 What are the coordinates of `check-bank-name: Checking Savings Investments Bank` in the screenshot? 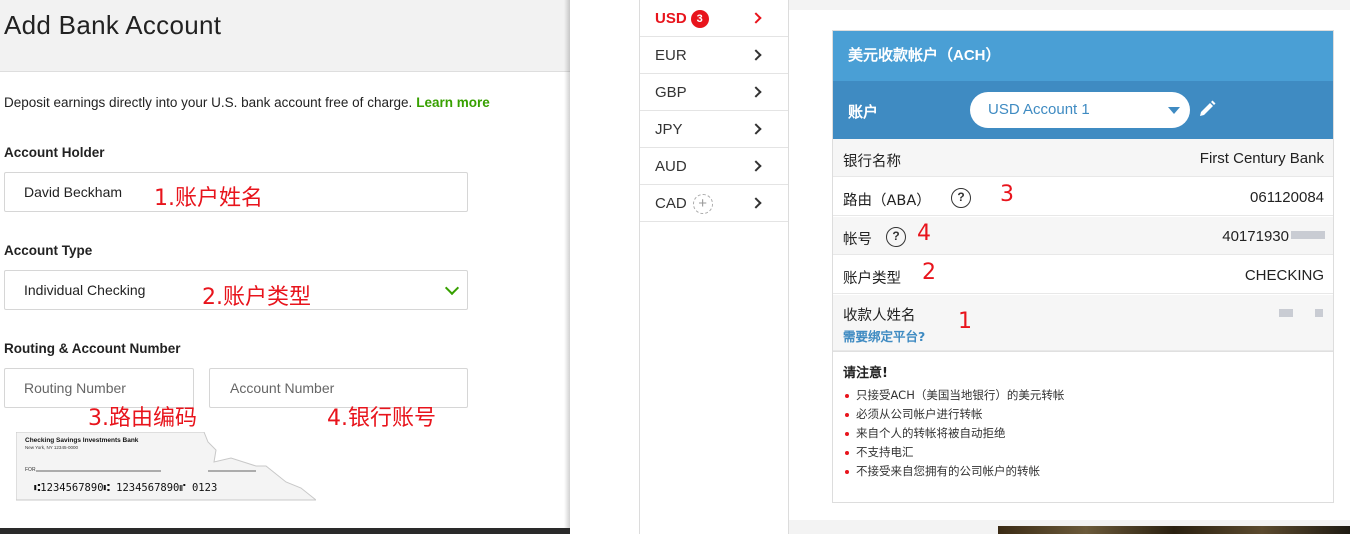 It's located at (82, 440).